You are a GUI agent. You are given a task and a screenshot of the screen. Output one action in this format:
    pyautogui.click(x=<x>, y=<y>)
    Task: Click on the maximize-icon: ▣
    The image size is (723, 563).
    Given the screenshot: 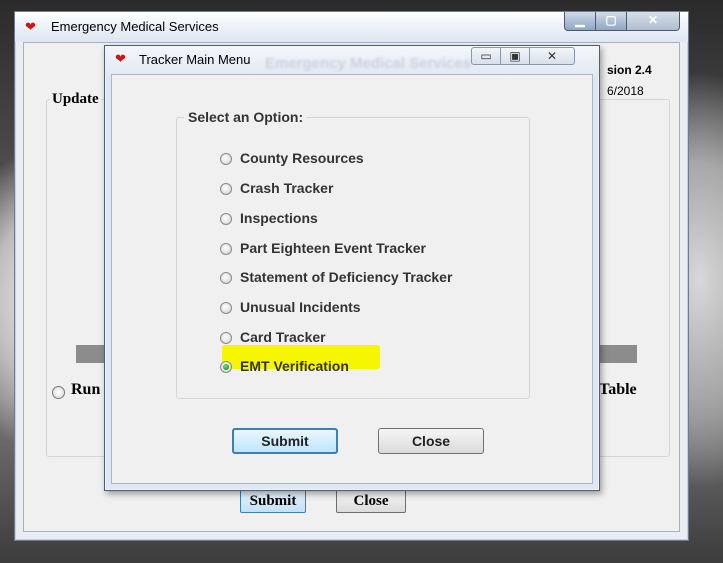 What is the action you would take?
    pyautogui.click(x=515, y=56)
    